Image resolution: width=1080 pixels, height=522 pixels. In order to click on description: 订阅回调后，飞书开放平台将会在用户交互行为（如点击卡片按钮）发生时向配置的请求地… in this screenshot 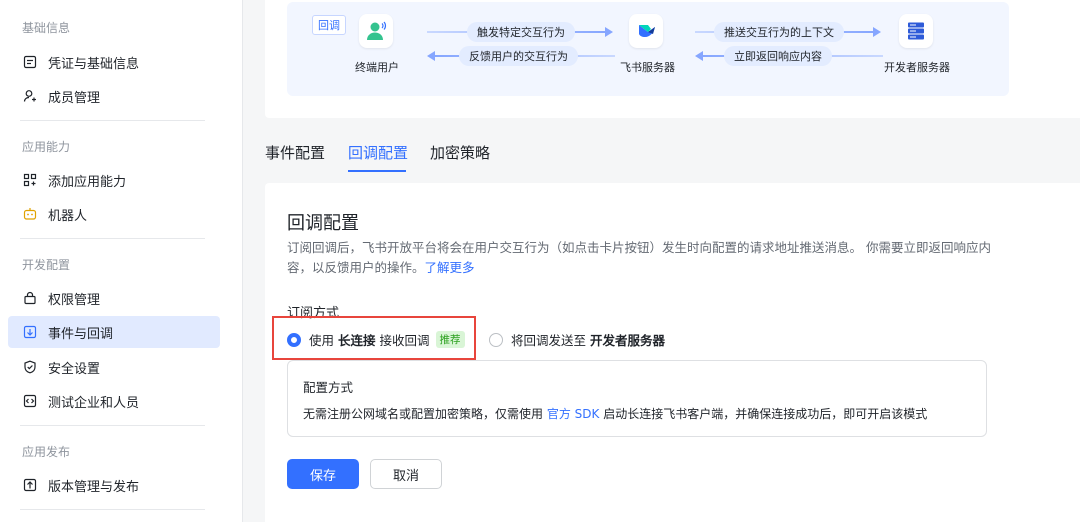, I will do `click(647, 258)`.